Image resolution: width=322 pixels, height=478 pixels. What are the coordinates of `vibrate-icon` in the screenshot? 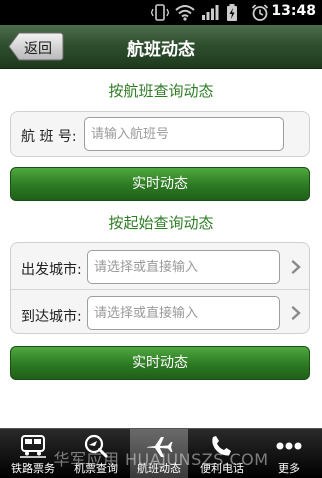 It's located at (160, 12).